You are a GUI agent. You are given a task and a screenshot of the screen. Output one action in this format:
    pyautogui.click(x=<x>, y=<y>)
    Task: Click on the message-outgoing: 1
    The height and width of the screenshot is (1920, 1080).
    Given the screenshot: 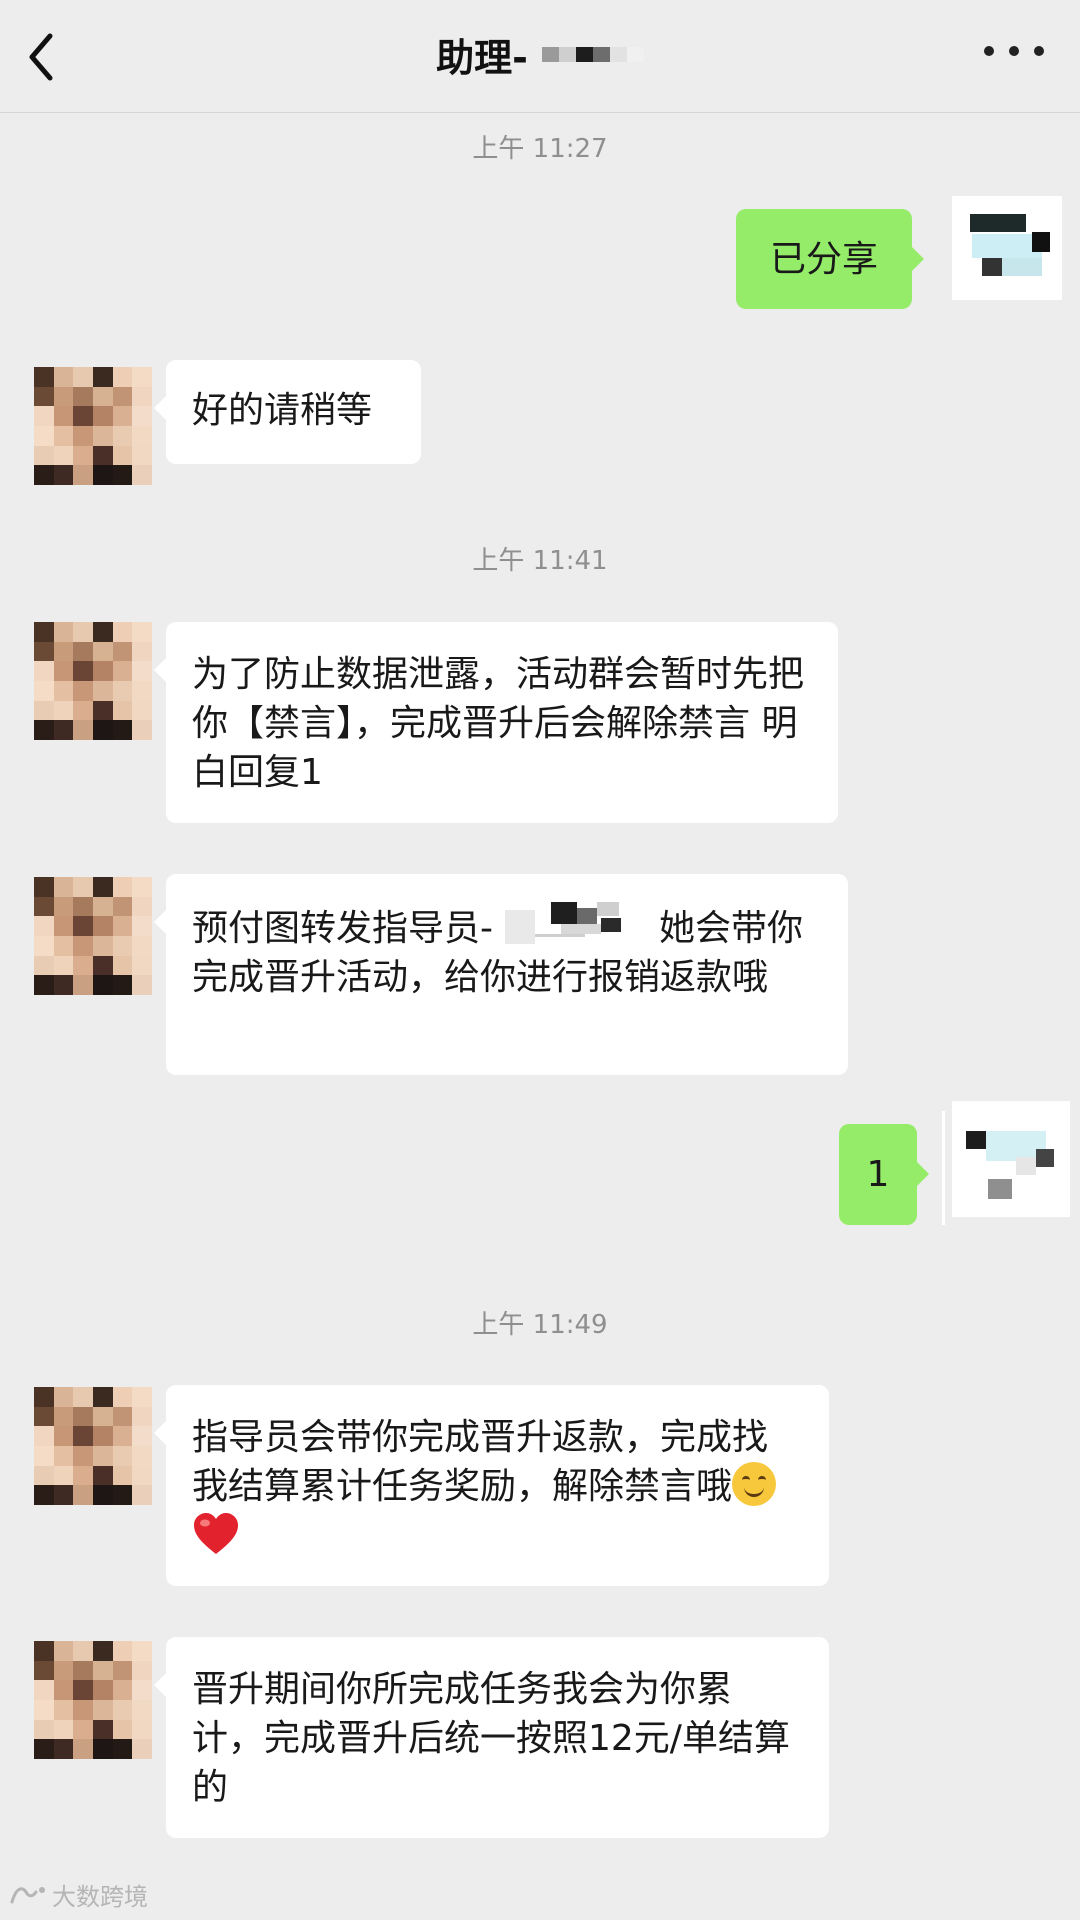 What is the action you would take?
    pyautogui.click(x=884, y=1174)
    